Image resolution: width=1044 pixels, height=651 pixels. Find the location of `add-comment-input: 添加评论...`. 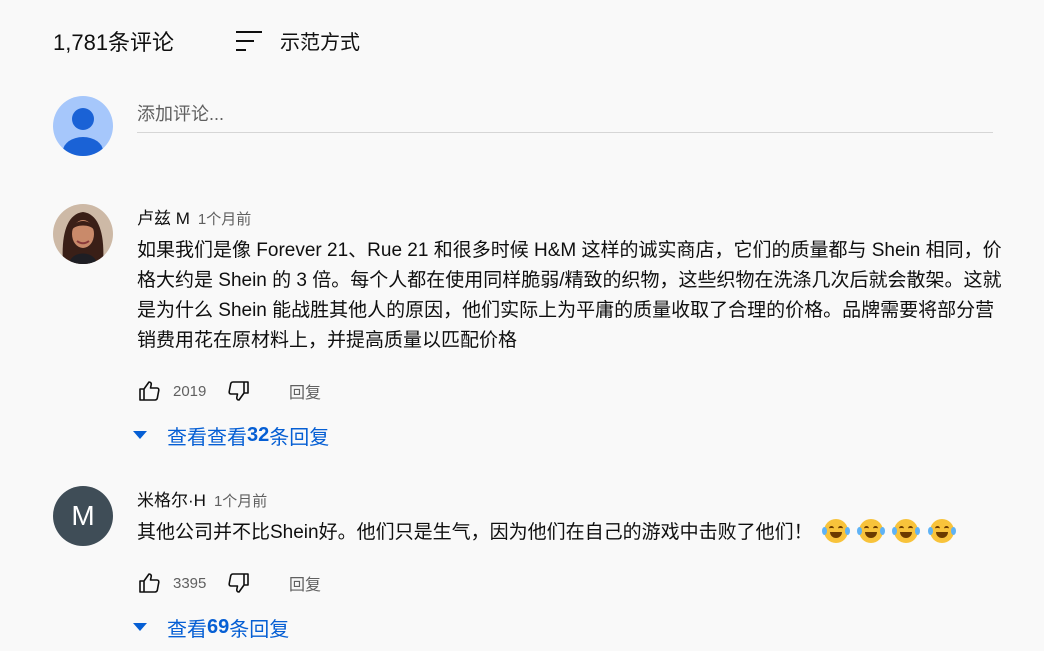

add-comment-input: 添加评论... is located at coordinates (565, 114).